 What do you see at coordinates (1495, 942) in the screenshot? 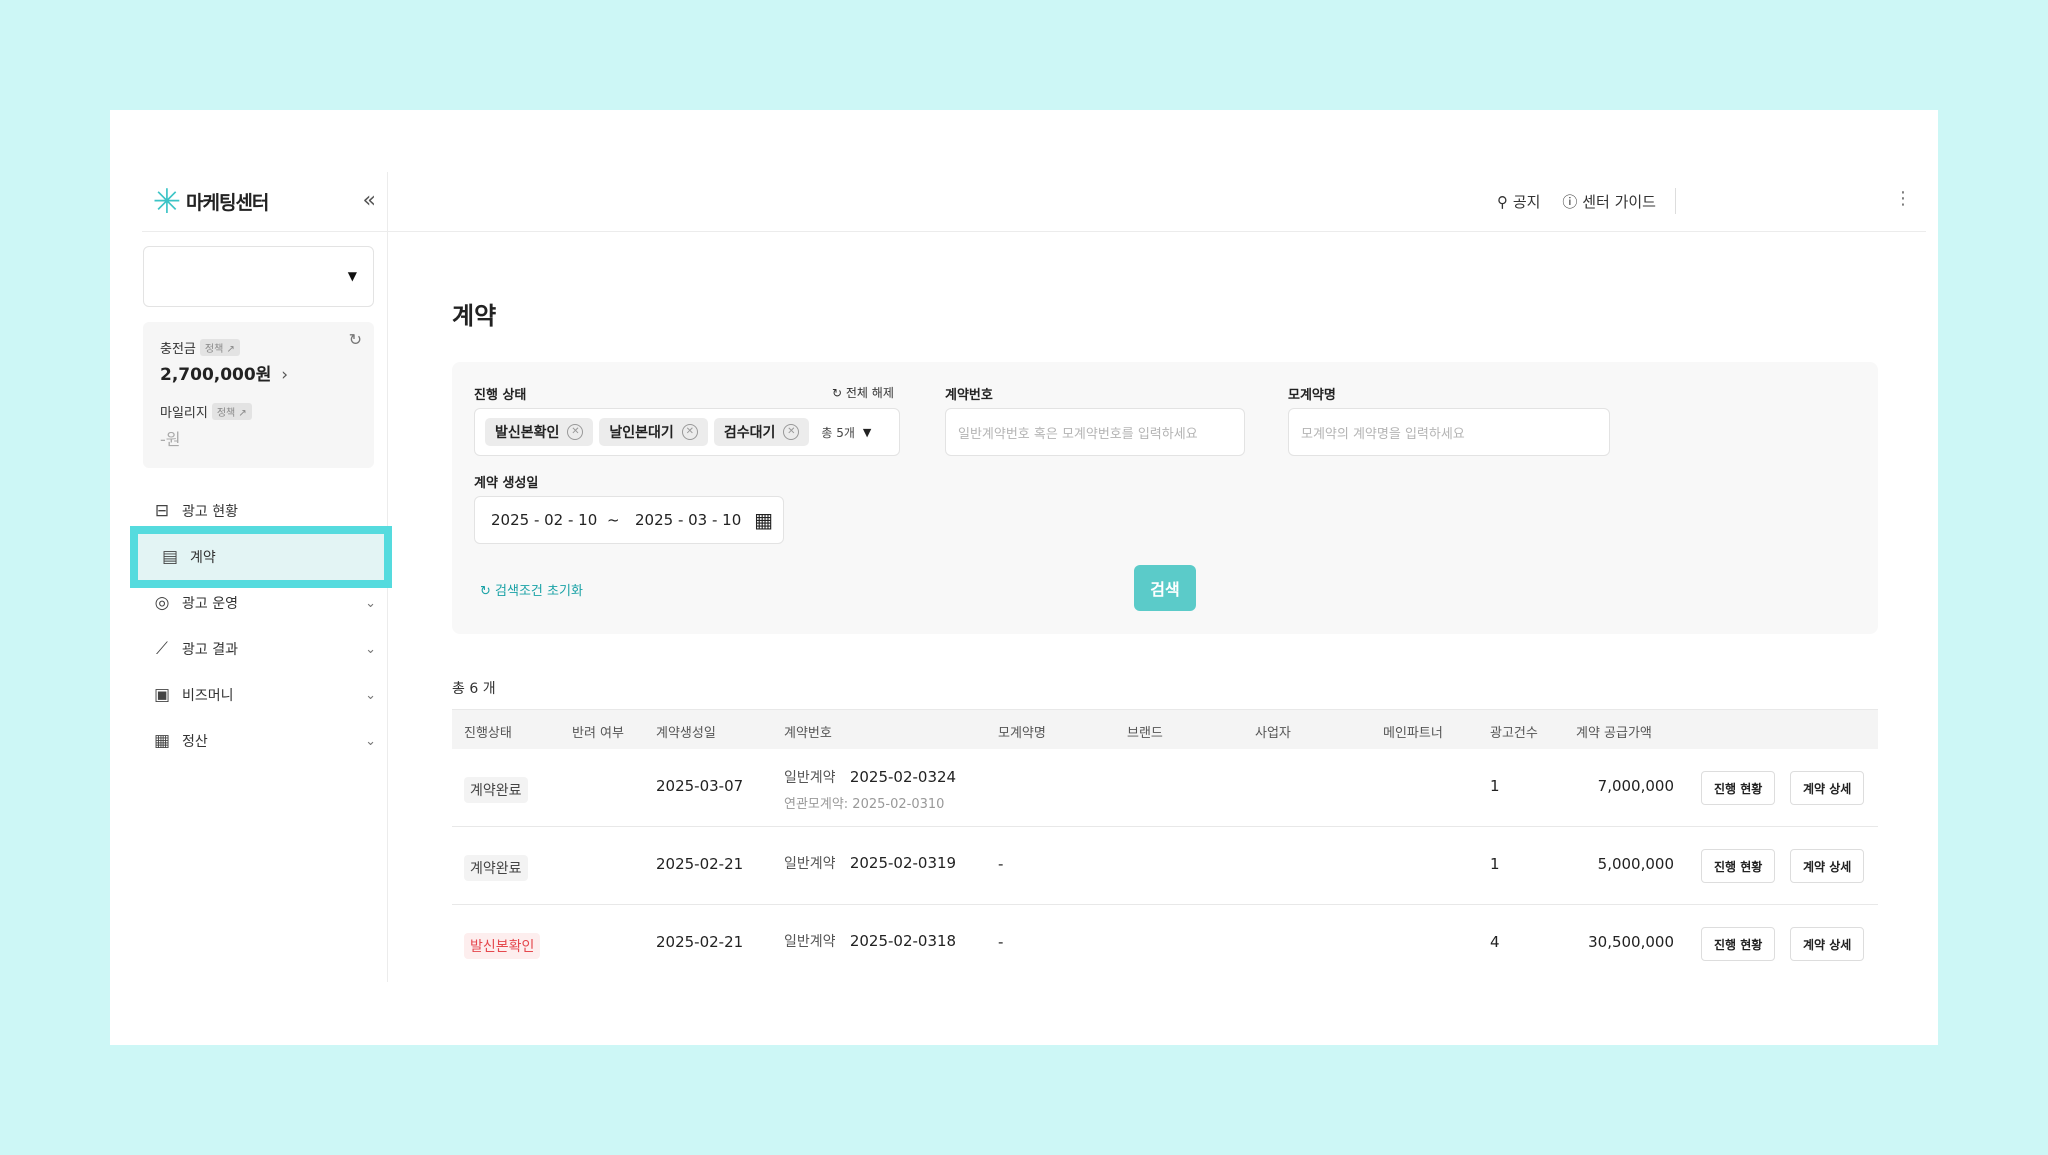
I see `ad-count: 4` at bounding box center [1495, 942].